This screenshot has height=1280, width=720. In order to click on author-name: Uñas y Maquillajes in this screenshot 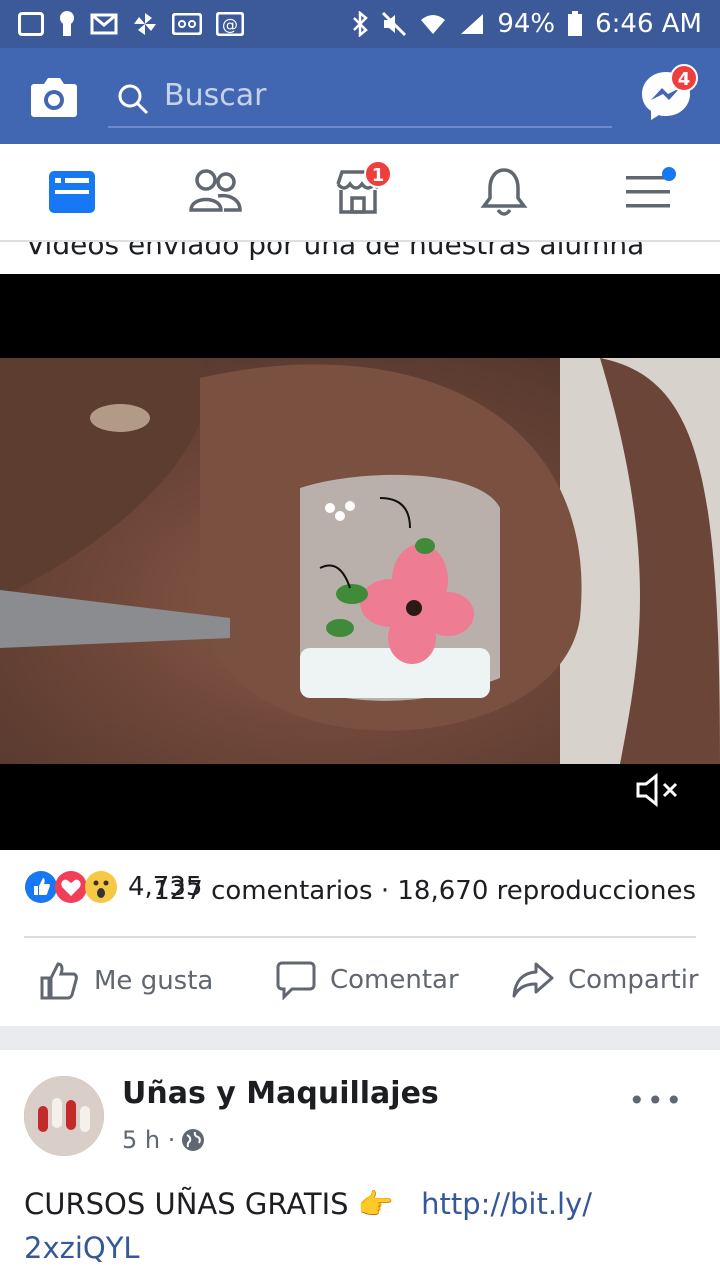, I will do `click(280, 1093)`.